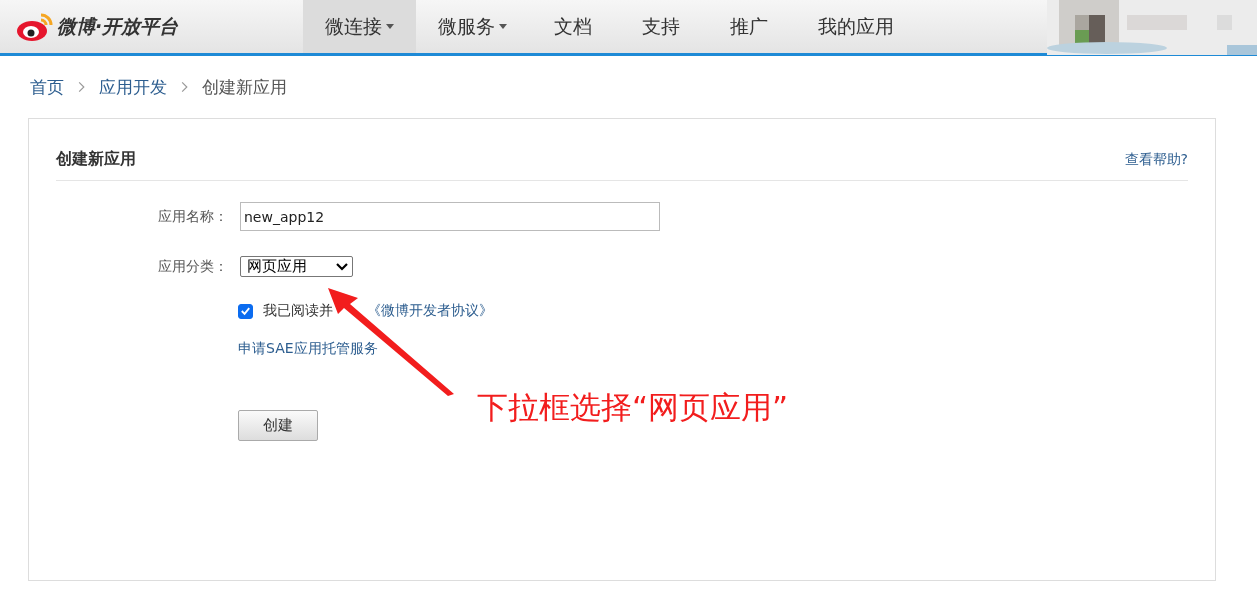  Describe the element at coordinates (133, 87) in the screenshot. I see `breadcrumb-link: 应用开发` at that location.